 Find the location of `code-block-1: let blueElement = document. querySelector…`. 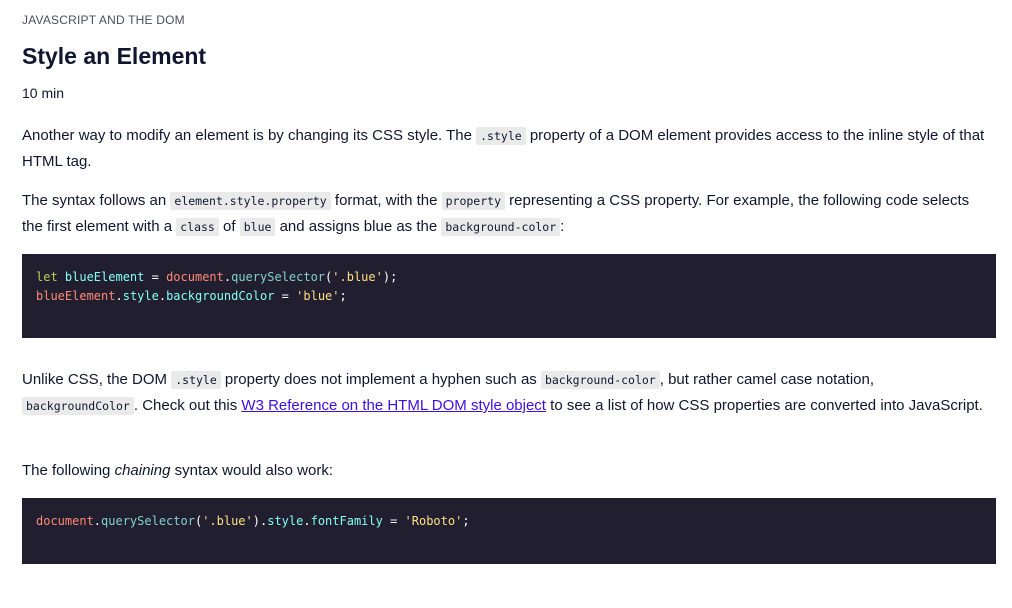

code-block-1: let blueElement = document. querySelector… is located at coordinates (509, 296).